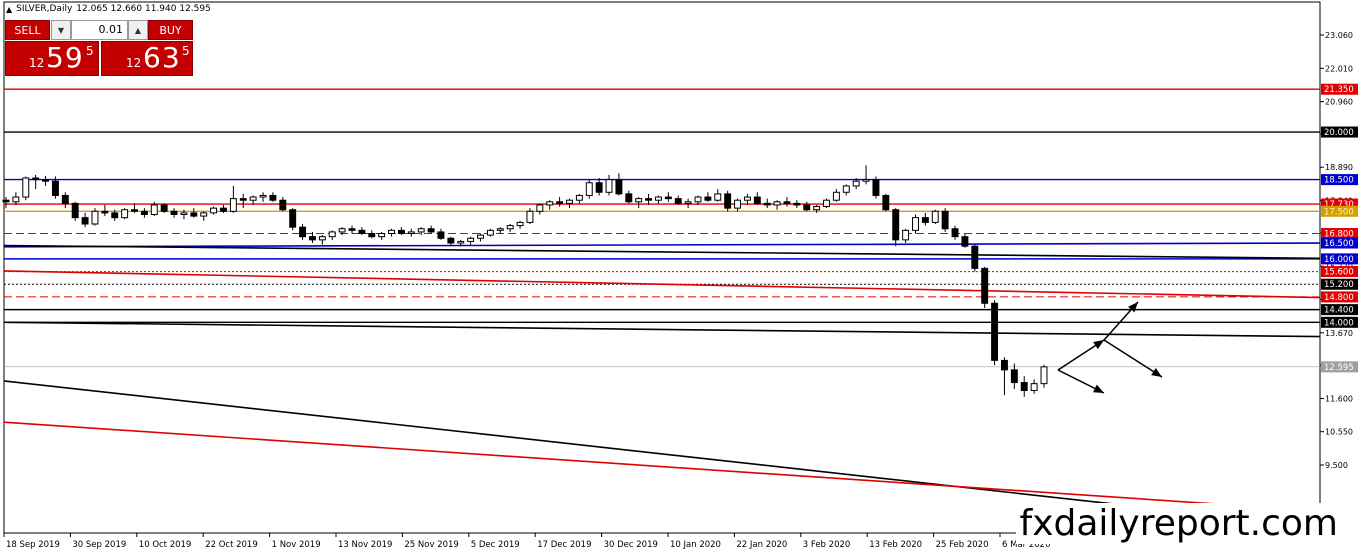  What do you see at coordinates (1178, 523) in the screenshot?
I see `watermark: fxdailyreport.com` at bounding box center [1178, 523].